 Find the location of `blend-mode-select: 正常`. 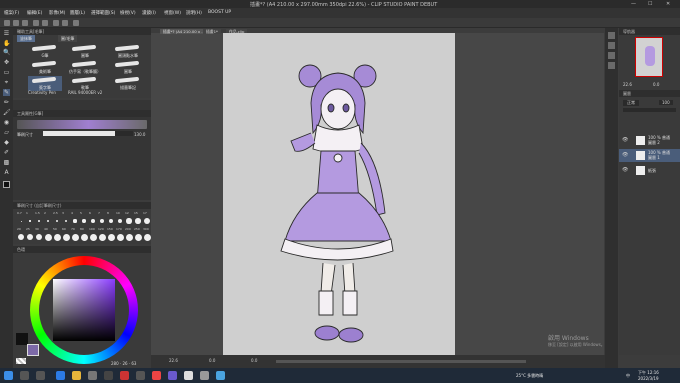

blend-mode-select: 正常 is located at coordinates (631, 103).